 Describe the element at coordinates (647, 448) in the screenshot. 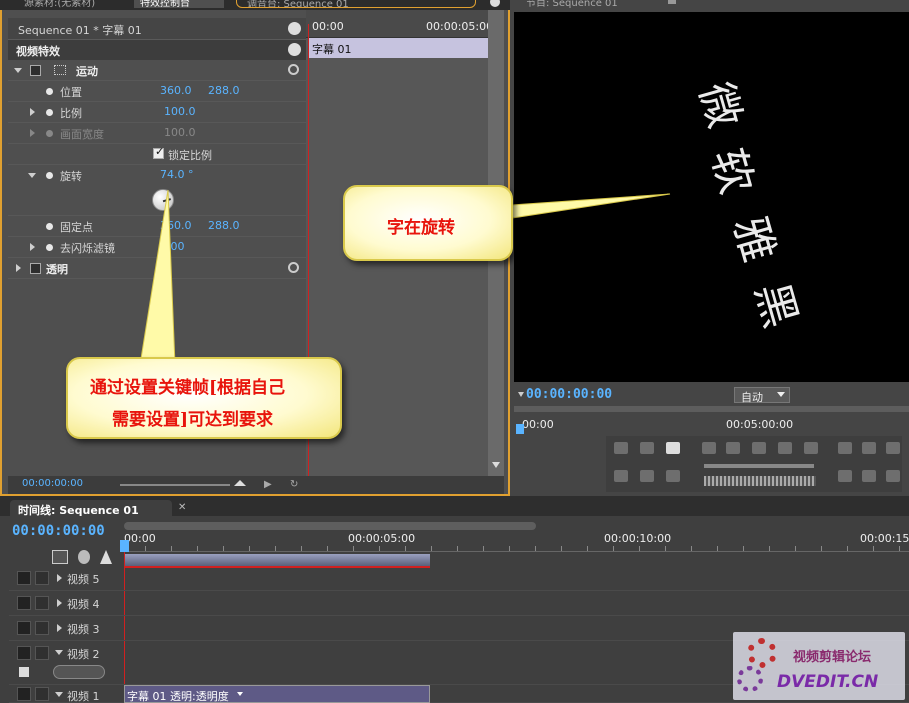

I see `mark-out-icon` at that location.